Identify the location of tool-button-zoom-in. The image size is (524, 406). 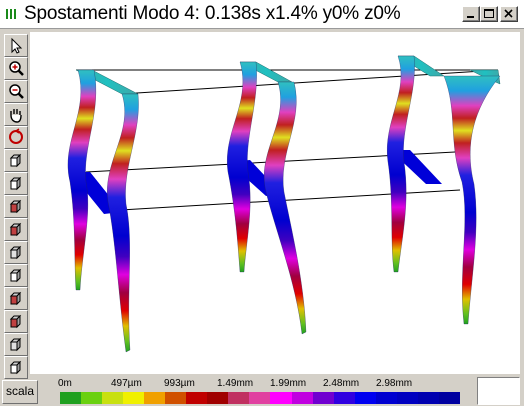
(16, 68).